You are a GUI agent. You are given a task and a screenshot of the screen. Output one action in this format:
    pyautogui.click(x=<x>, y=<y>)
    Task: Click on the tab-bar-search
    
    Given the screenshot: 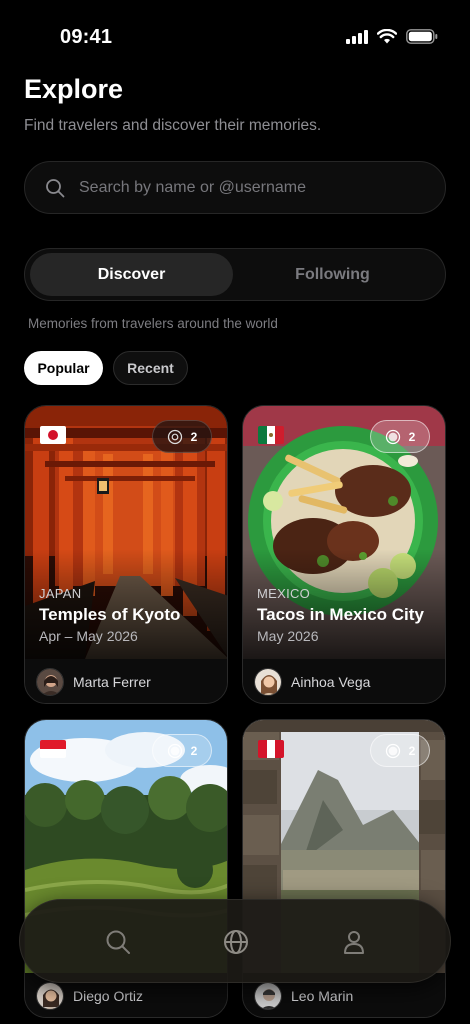 What is the action you would take?
    pyautogui.click(x=118, y=942)
    